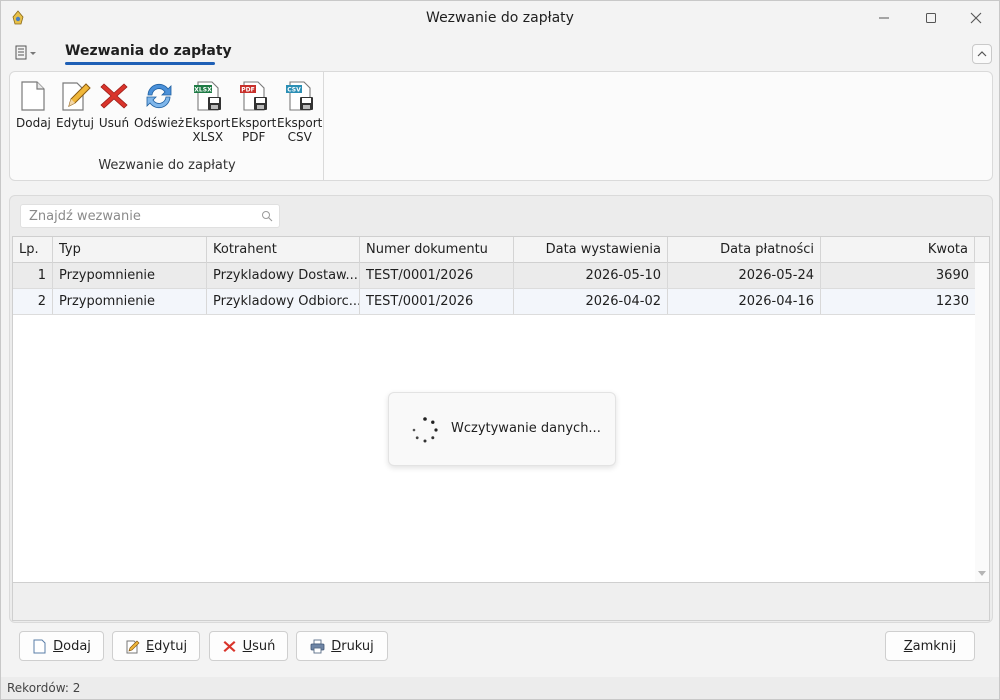 The height and width of the screenshot is (700, 1000). What do you see at coordinates (148, 51) in the screenshot?
I see `ribbon-tab-wezwania: Wezwania do zapłaty` at bounding box center [148, 51].